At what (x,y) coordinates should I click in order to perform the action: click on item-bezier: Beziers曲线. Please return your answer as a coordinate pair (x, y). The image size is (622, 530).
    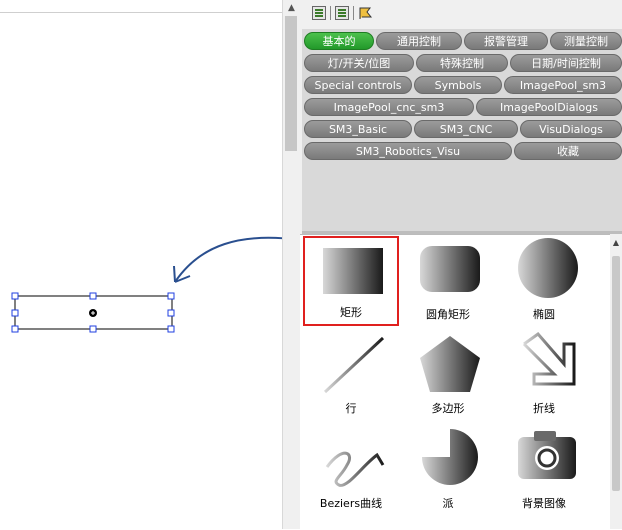
    Looking at the image, I should click on (351, 470).